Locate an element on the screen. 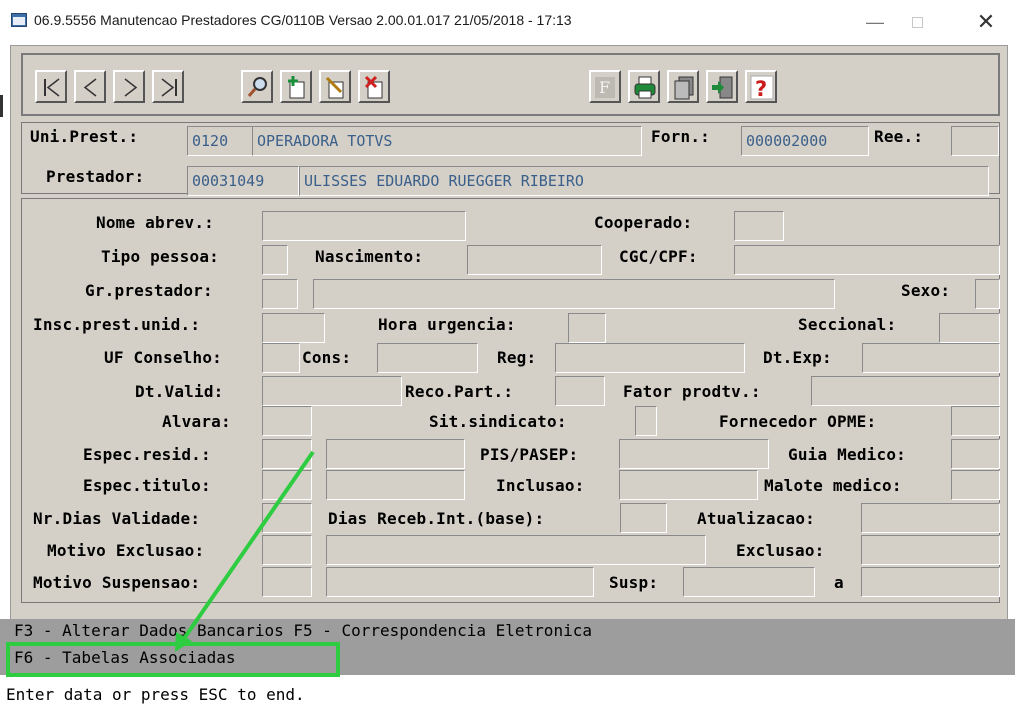  help-icon: ? is located at coordinates (762, 88).